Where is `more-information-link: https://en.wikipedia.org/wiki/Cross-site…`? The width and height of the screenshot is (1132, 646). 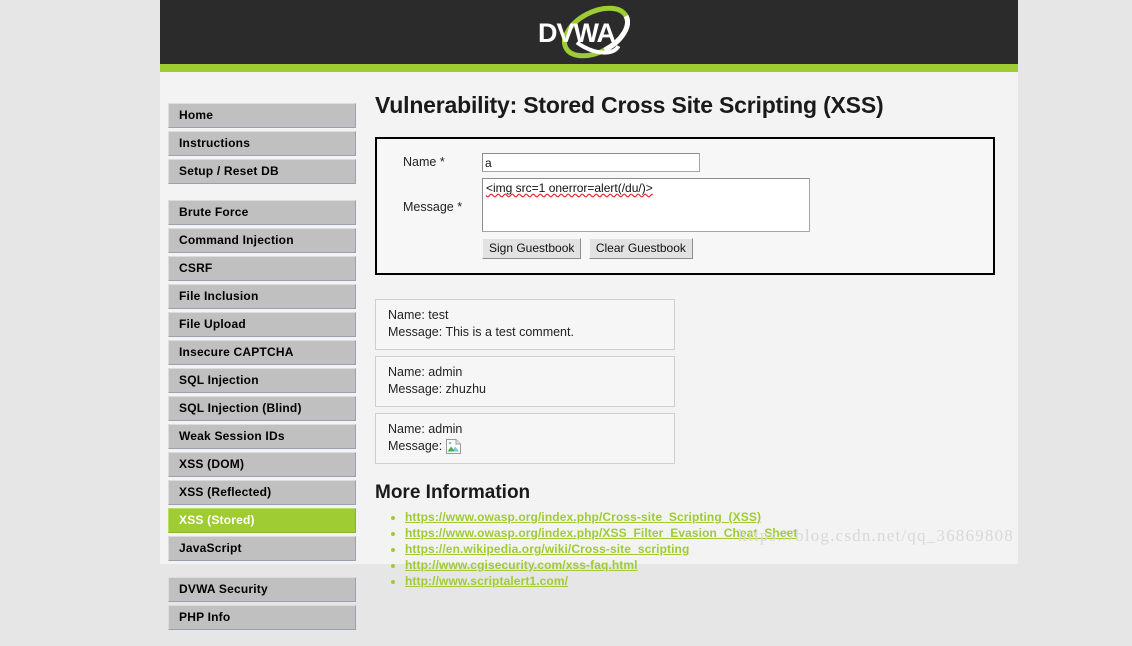 more-information-link: https://en.wikipedia.org/wiki/Cross-site… is located at coordinates (547, 549).